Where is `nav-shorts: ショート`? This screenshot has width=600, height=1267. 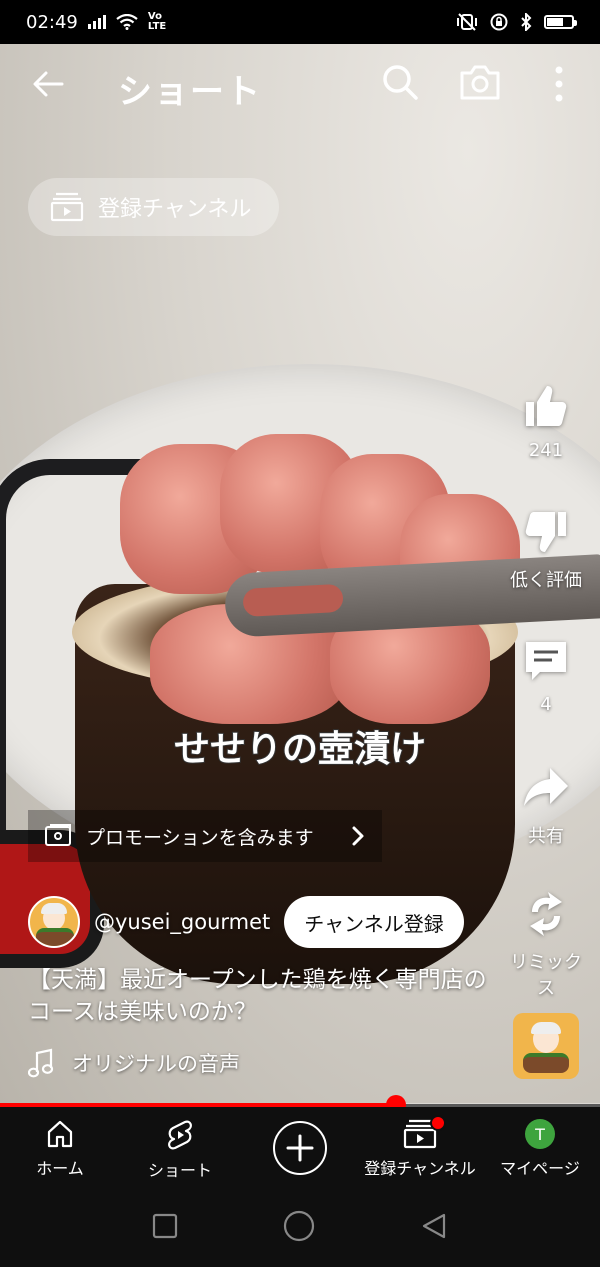
nav-shorts: ショート is located at coordinates (180, 1146).